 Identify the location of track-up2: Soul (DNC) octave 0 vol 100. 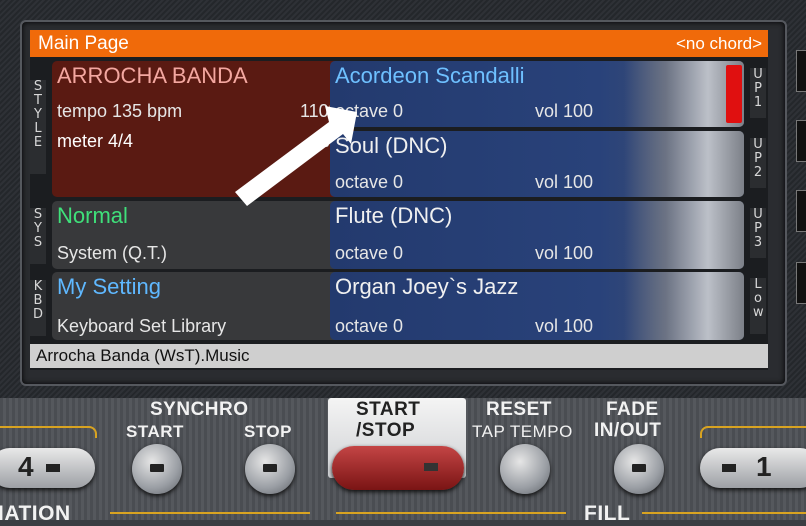
(537, 164).